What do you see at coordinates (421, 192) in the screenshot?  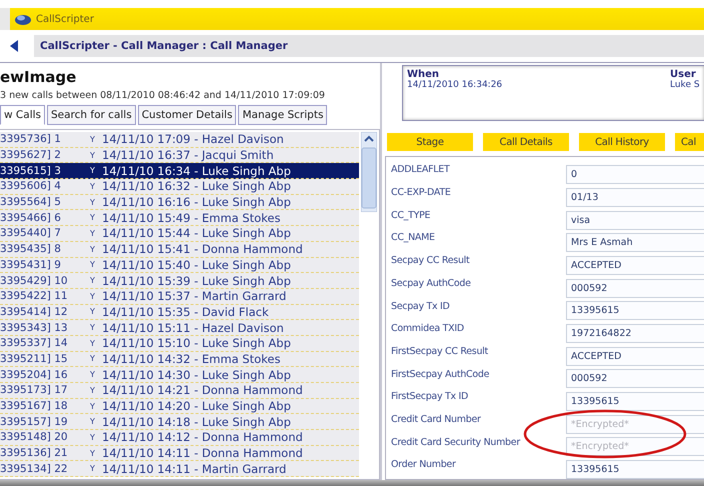 I see `field-label: CC-EXP-DATE` at bounding box center [421, 192].